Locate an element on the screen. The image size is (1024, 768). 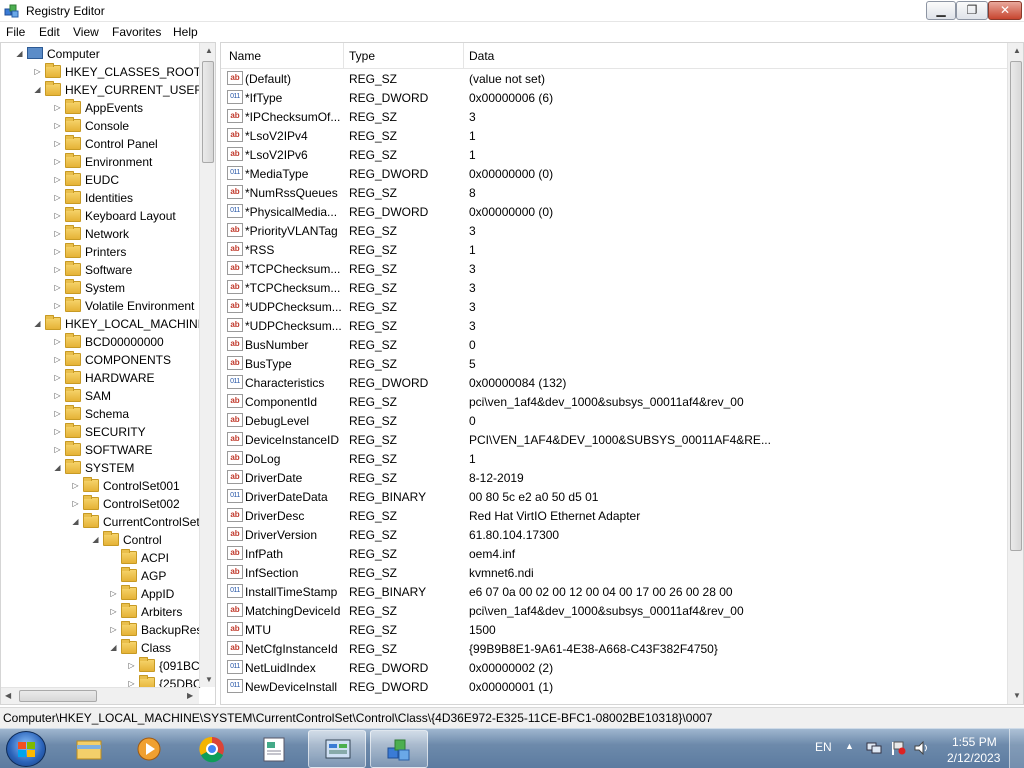
language-indicator: EN is located at coordinates (823, 747).